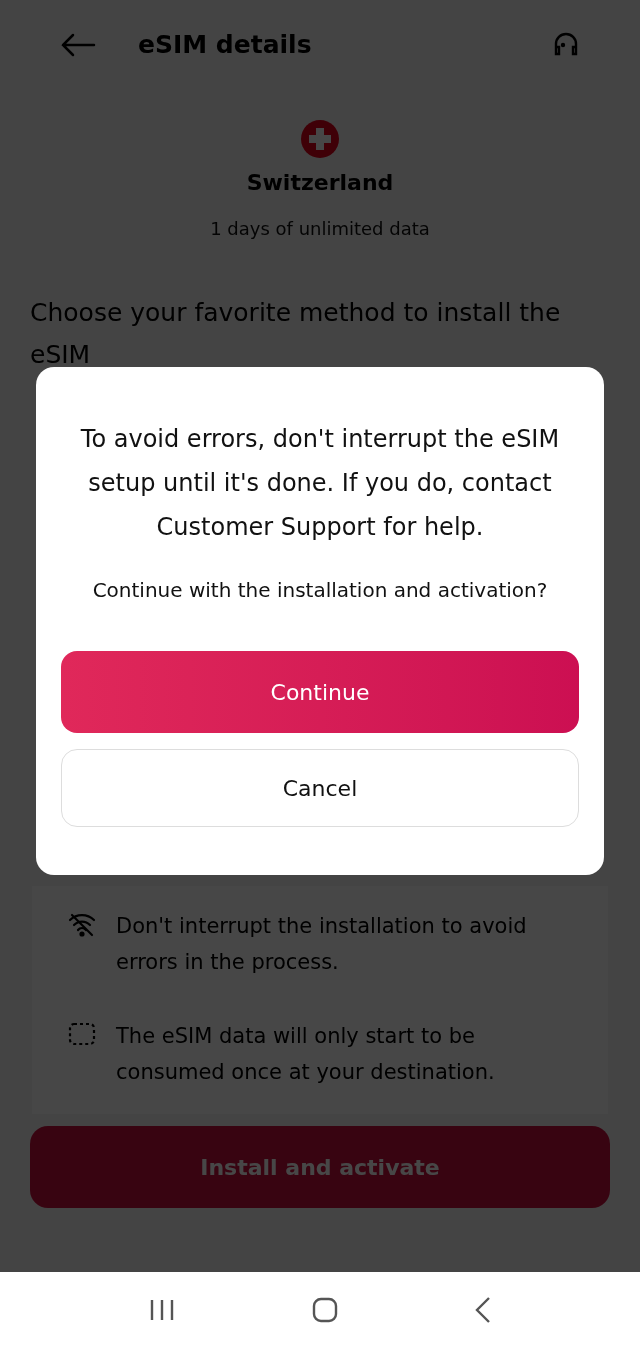  I want to click on cancel-button: Cancel, so click(320, 788).